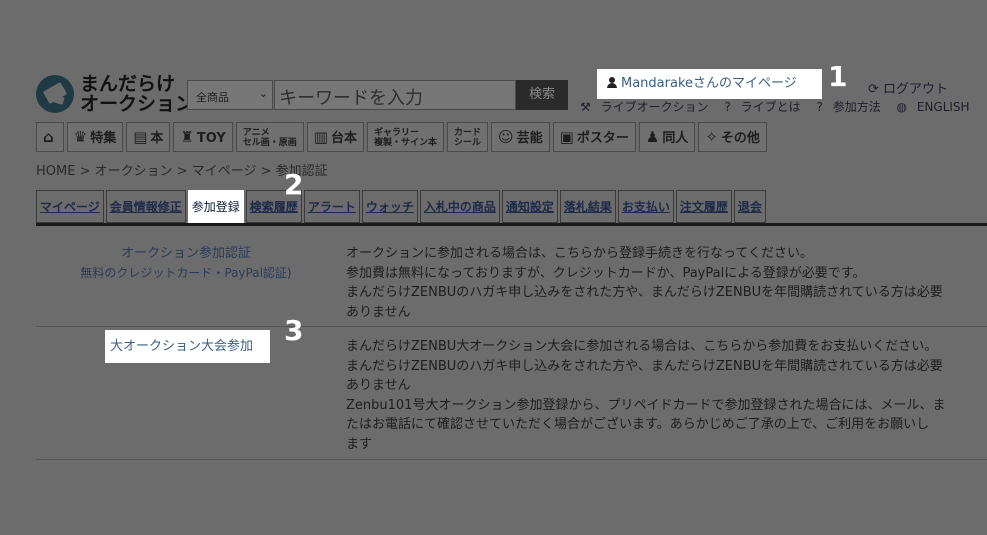 The width and height of the screenshot is (987, 535). Describe the element at coordinates (187, 137) in the screenshot. I see `robot-icon: ♜` at that location.